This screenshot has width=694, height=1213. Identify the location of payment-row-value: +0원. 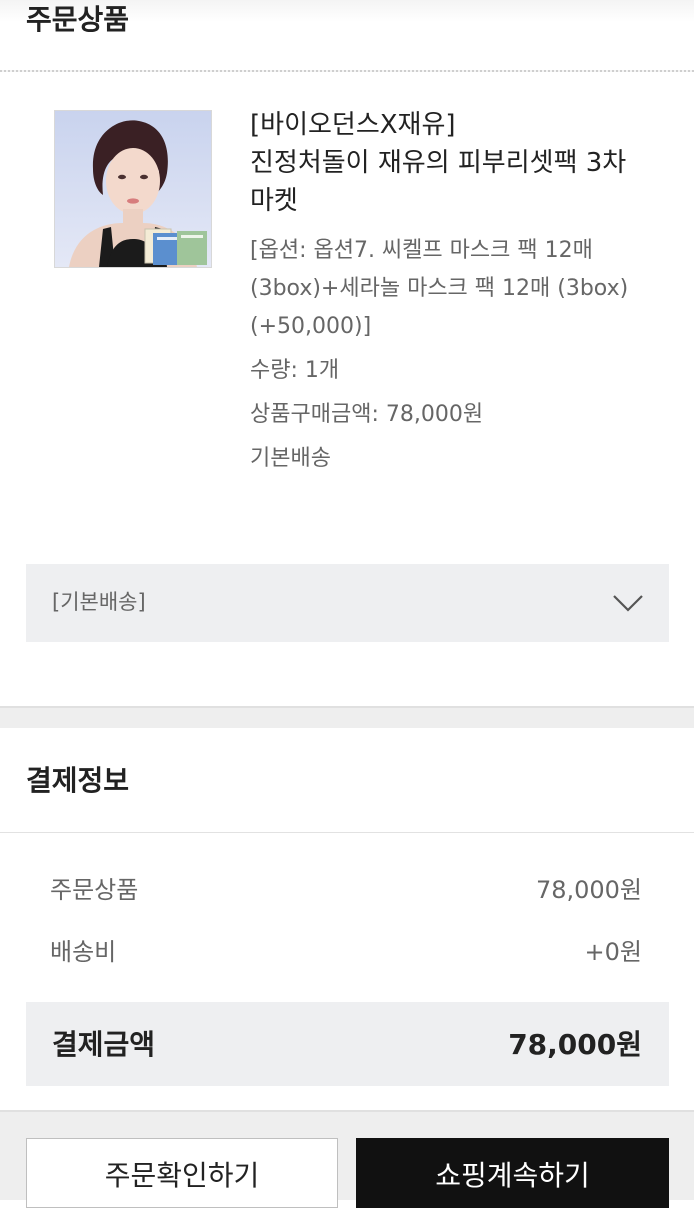
(613, 952).